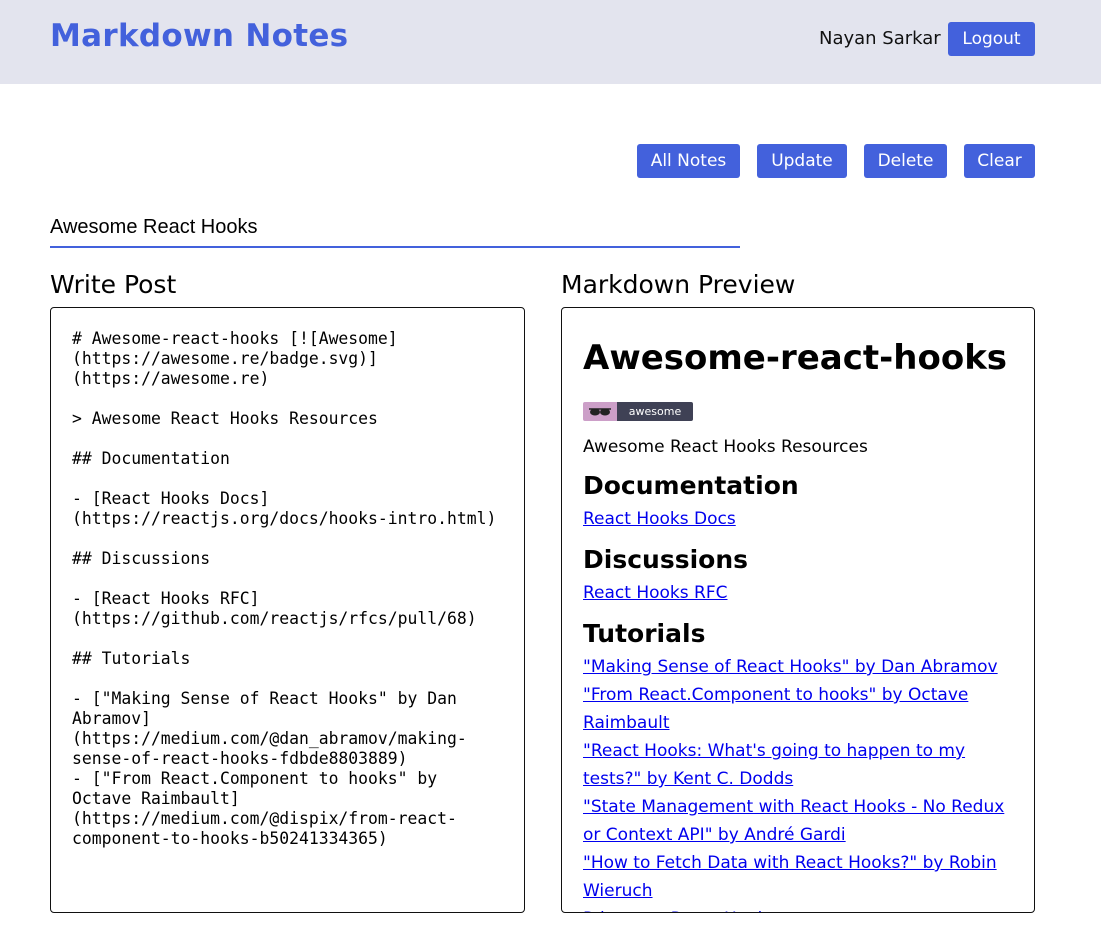  What do you see at coordinates (655, 411) in the screenshot?
I see `badge-label: awesome` at bounding box center [655, 411].